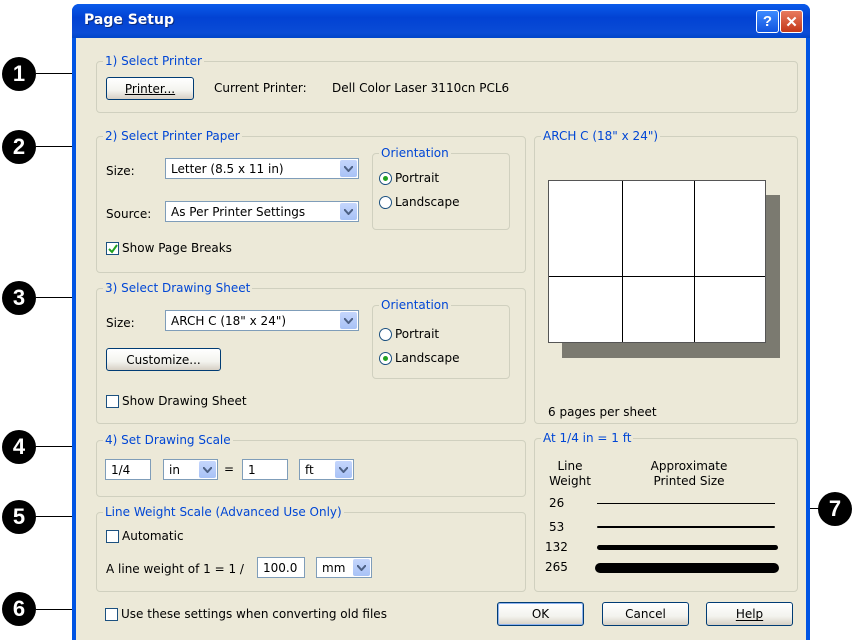 This screenshot has width=856, height=642. What do you see at coordinates (120, 171) in the screenshot?
I see `paper-size-label: Size:` at bounding box center [120, 171].